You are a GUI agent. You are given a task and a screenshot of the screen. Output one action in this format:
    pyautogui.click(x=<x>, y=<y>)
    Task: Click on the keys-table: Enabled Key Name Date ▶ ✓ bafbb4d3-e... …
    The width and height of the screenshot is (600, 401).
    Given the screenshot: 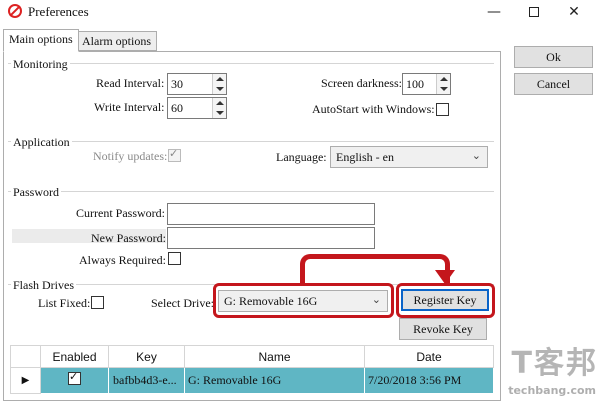 What is the action you would take?
    pyautogui.click(x=252, y=369)
    